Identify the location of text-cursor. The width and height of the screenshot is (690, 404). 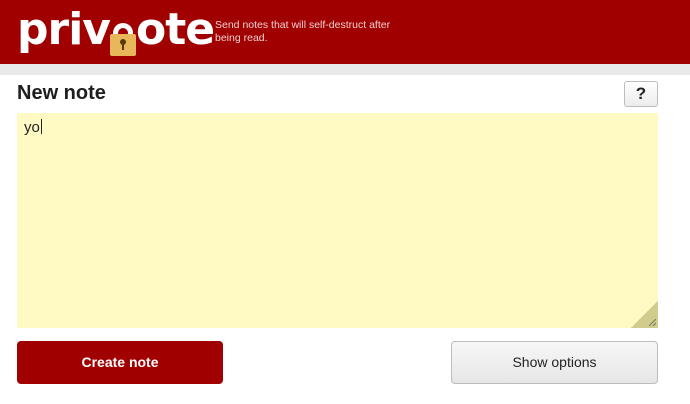
(41, 126).